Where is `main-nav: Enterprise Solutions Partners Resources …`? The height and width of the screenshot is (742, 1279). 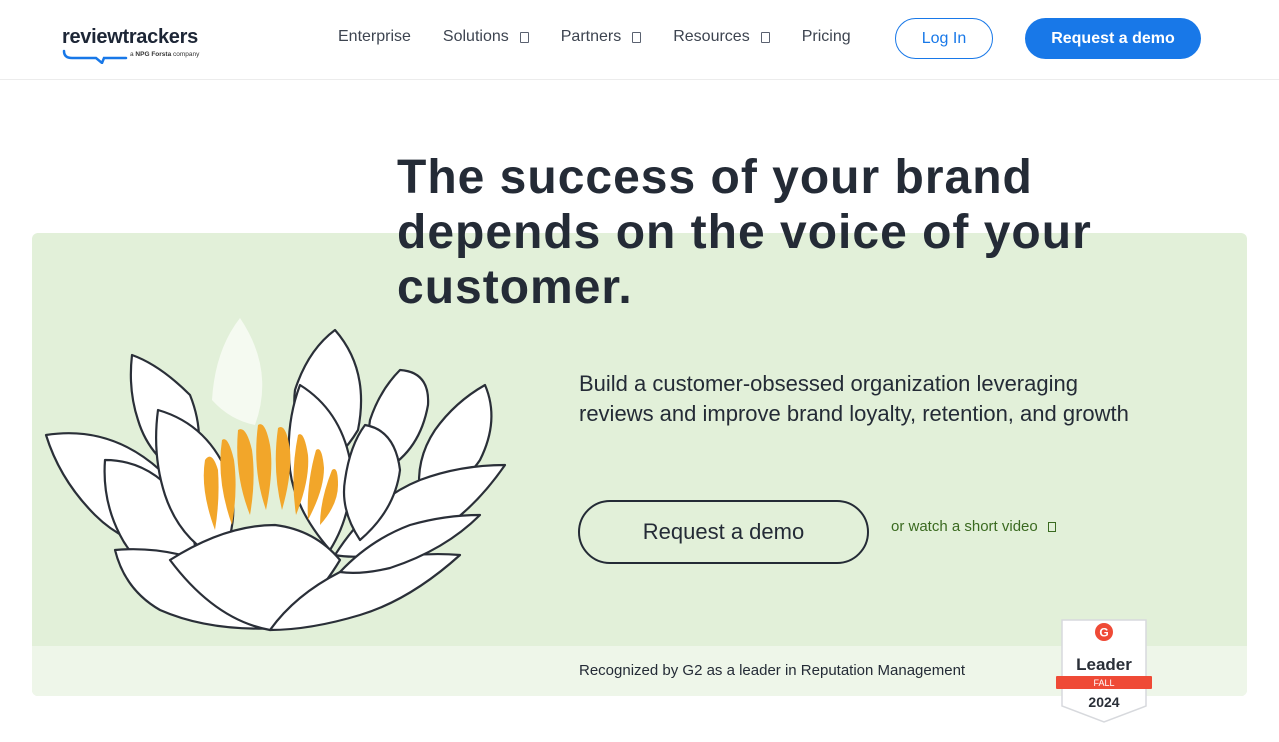
main-nav: Enterprise Solutions Partners Resources … is located at coordinates (594, 37).